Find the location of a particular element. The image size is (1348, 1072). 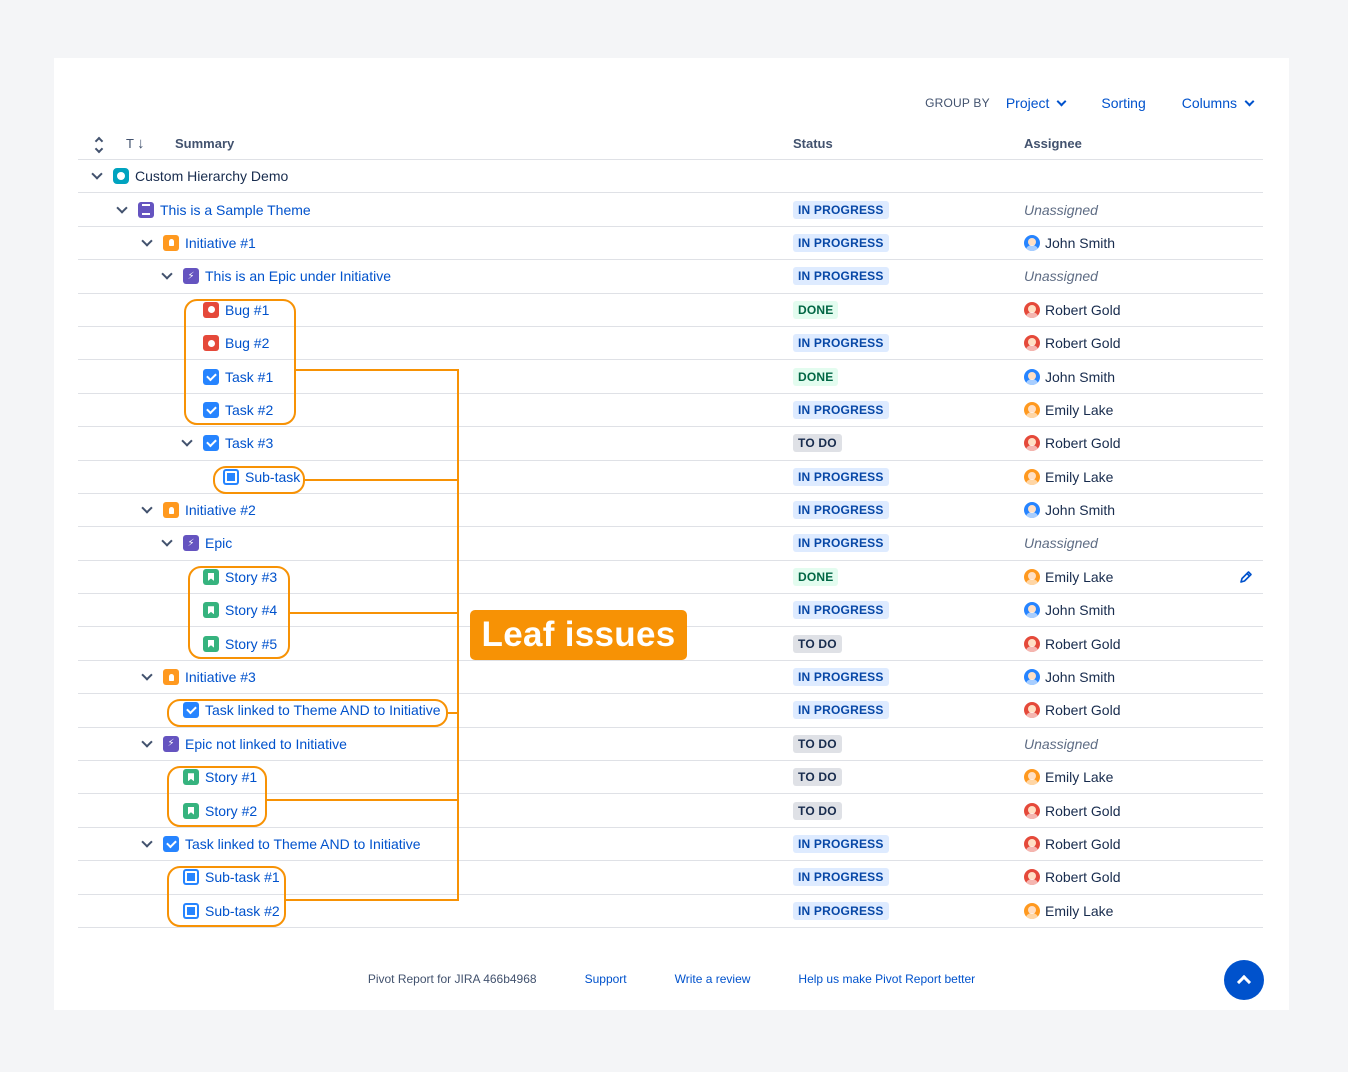

issue-summary-link: Sub-task is located at coordinates (272, 477).